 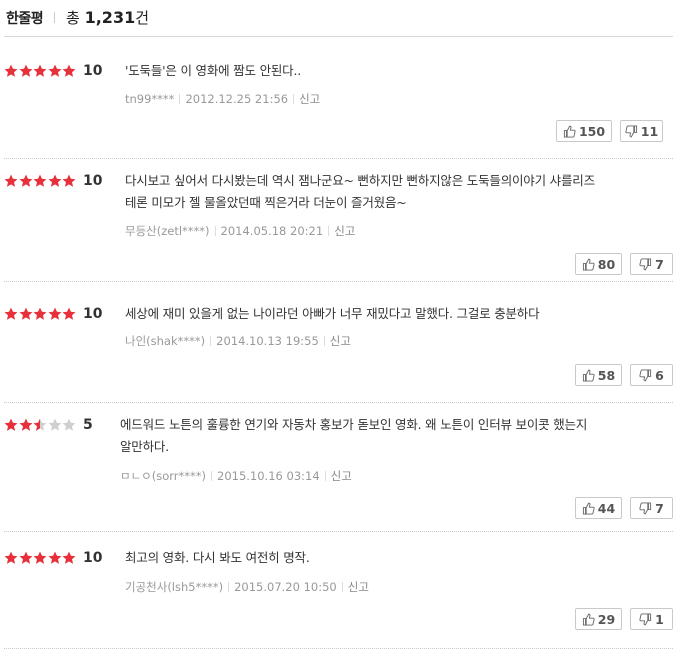 What do you see at coordinates (268, 476) in the screenshot?
I see `review-date: 2015.10.16 03:14` at bounding box center [268, 476].